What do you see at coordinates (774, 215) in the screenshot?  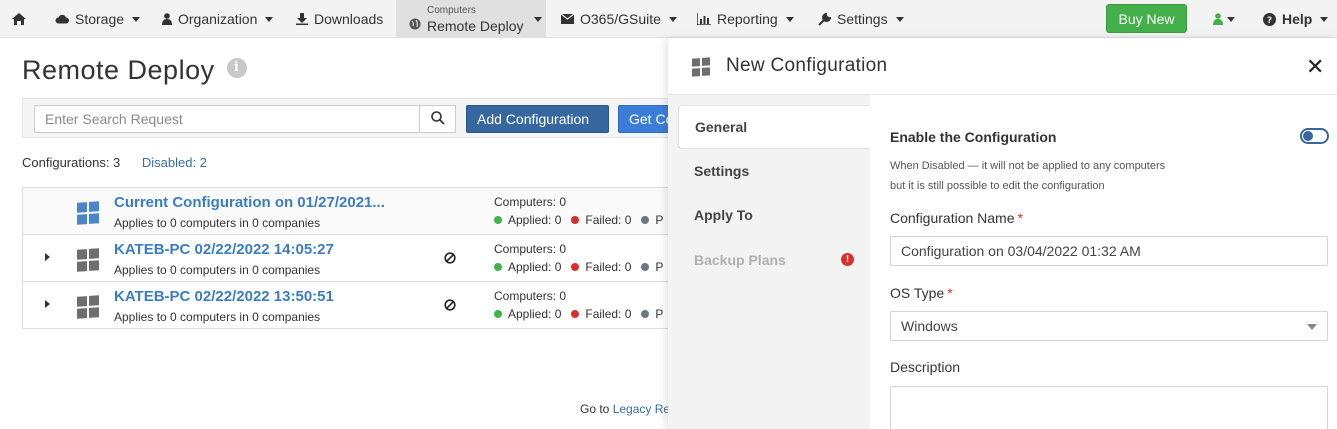 I see `tab-apply-to: Apply To` at bounding box center [774, 215].